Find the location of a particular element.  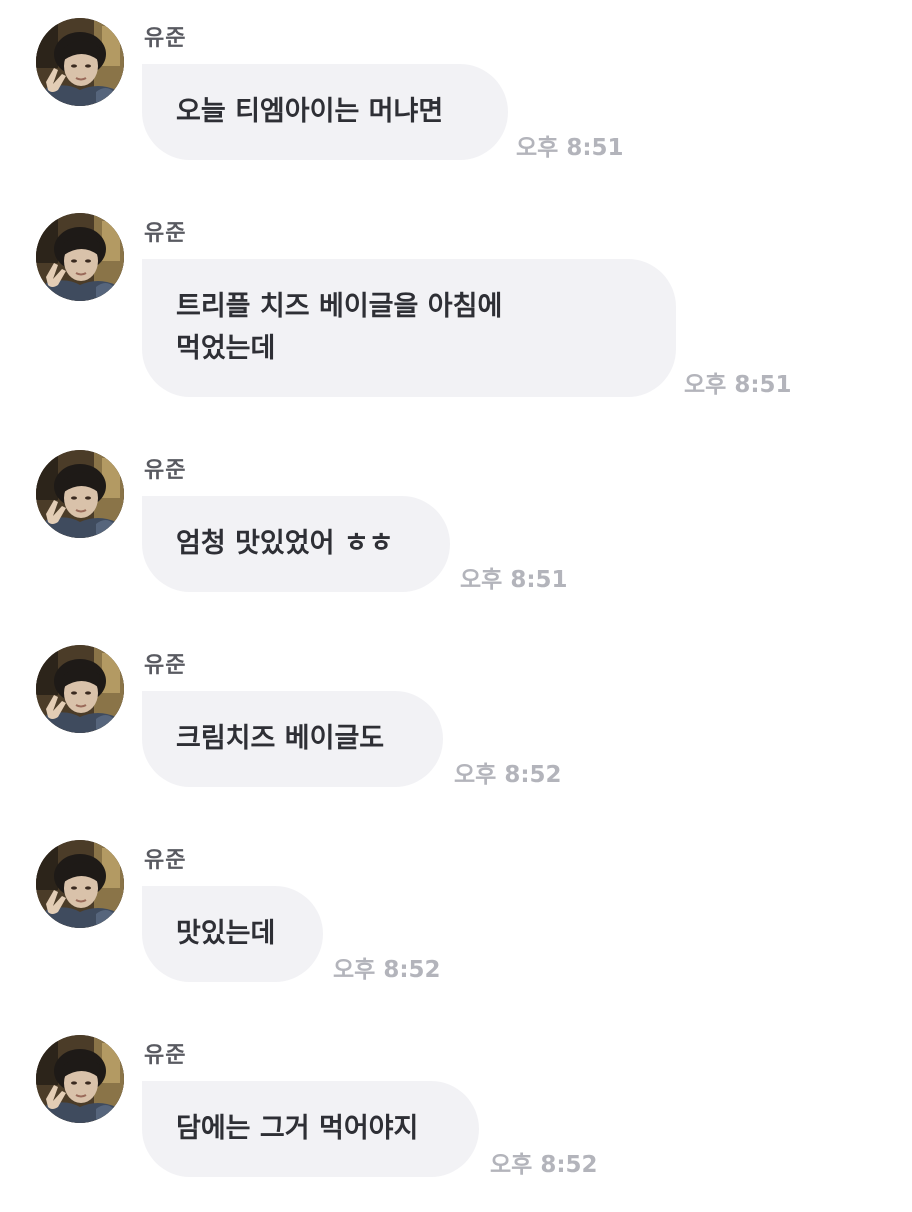

message-bubble: 담에는 그거 먹어야지 is located at coordinates (310, 1129).